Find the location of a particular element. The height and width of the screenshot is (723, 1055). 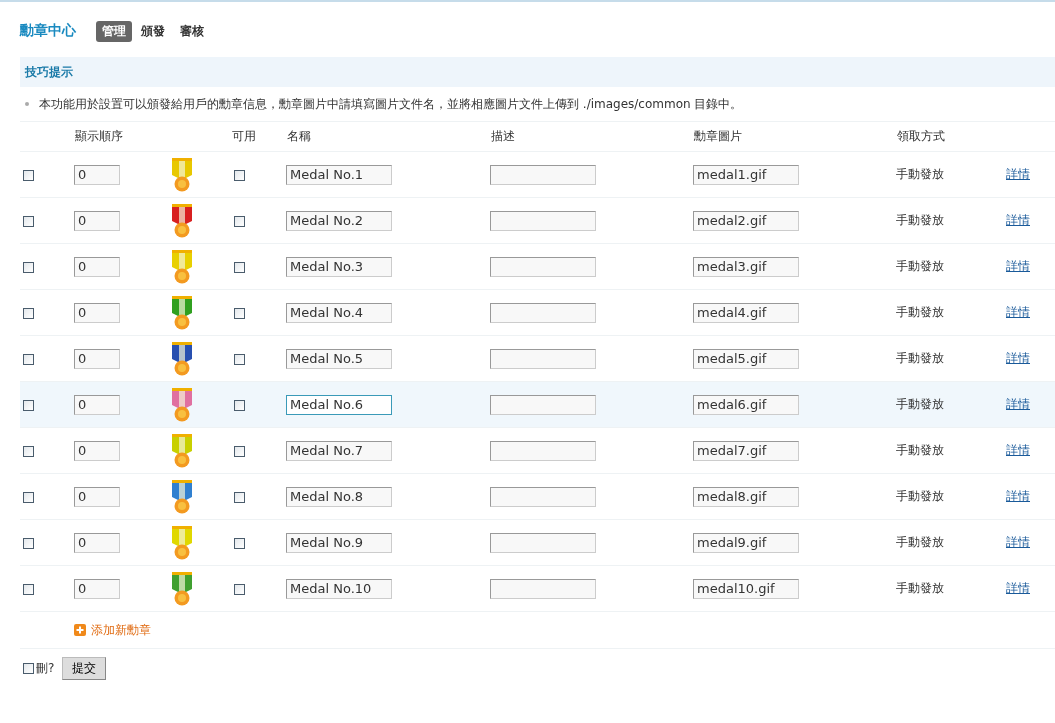

name-field: Medal No.10 is located at coordinates (339, 588).